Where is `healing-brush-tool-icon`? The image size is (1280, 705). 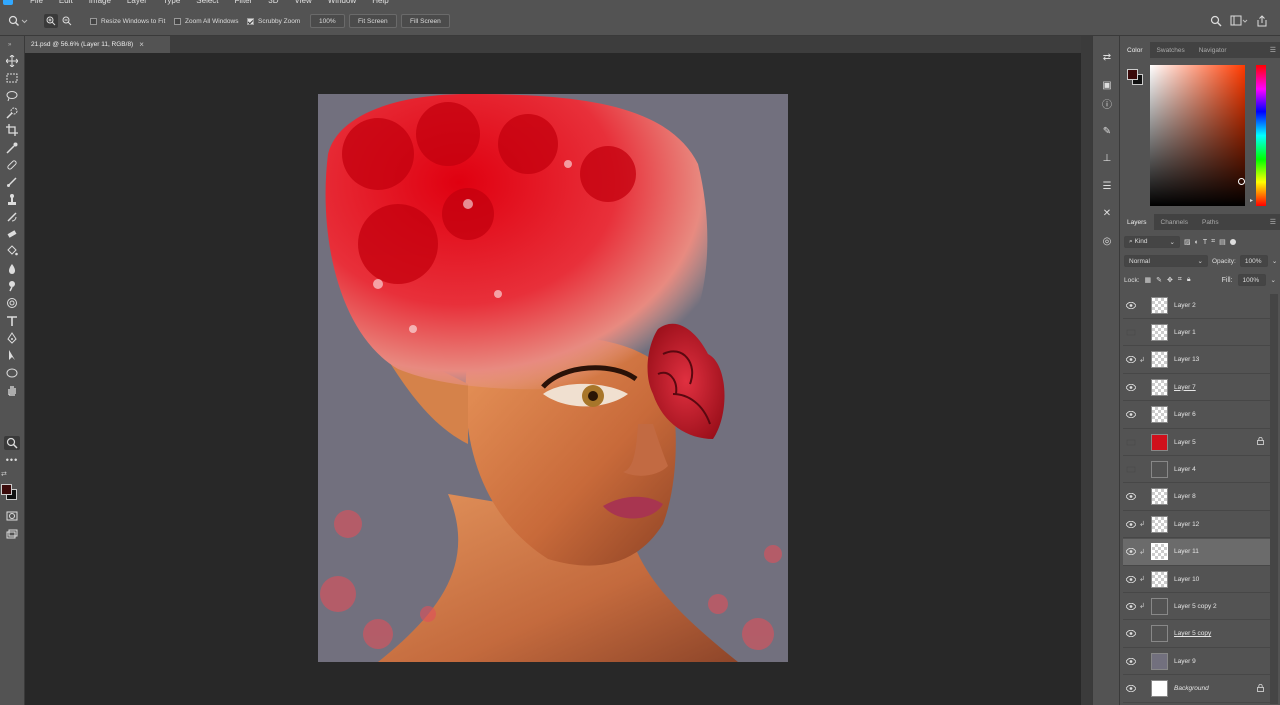 healing-brush-tool-icon is located at coordinates (12, 165).